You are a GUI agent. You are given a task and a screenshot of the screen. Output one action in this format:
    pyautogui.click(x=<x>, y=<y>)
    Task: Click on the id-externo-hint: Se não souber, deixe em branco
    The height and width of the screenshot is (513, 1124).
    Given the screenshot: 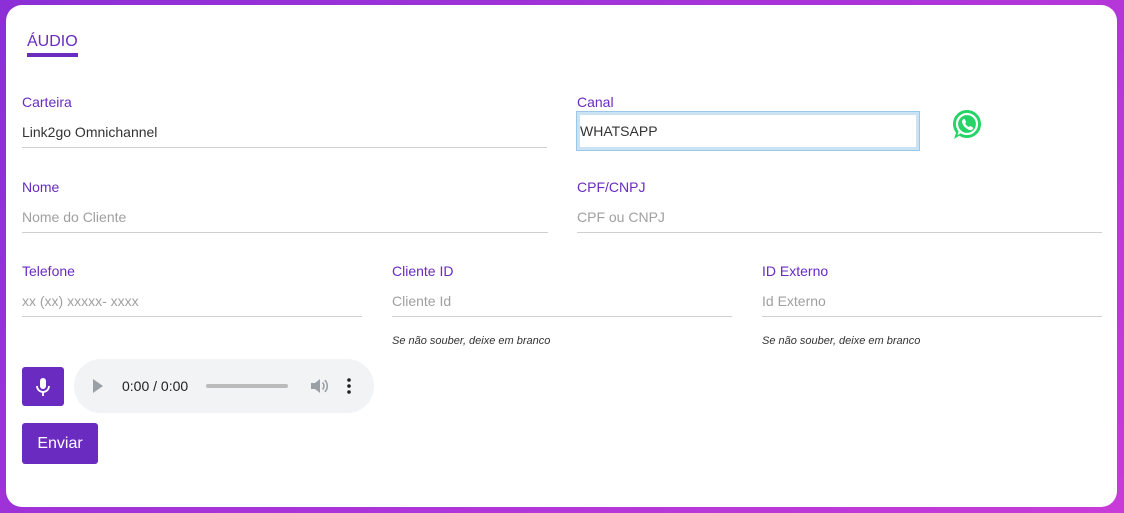 What is the action you would take?
    pyautogui.click(x=841, y=341)
    